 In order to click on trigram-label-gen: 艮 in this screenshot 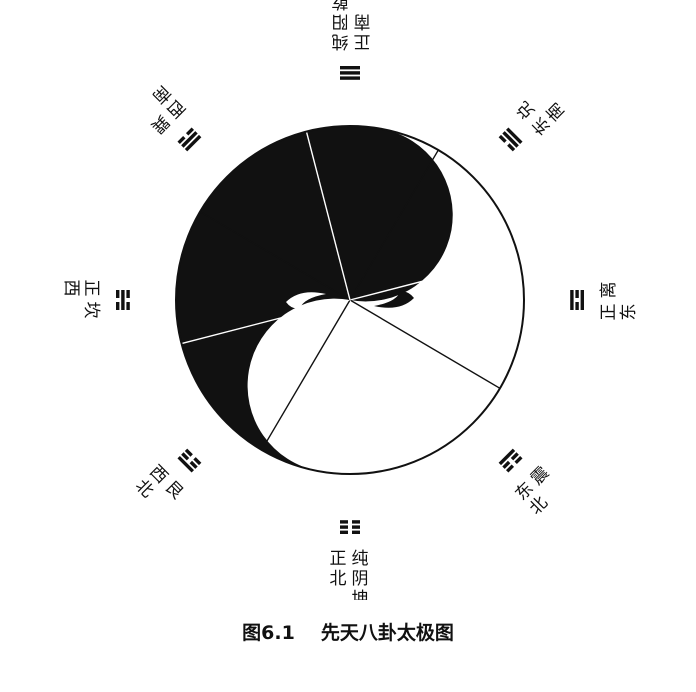, I will do `click(174, 490)`.